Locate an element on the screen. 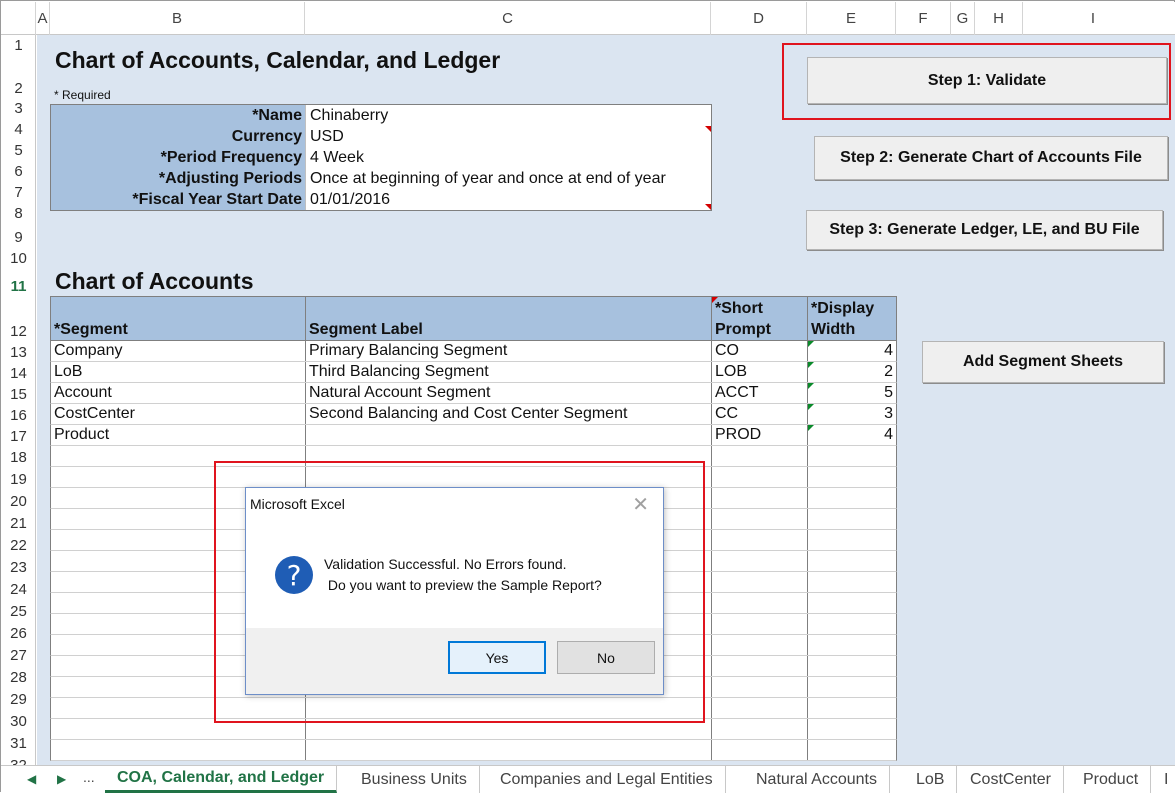 This screenshot has width=1175, height=793. tab-natural-accounts: Natural Accounts is located at coordinates (817, 779).